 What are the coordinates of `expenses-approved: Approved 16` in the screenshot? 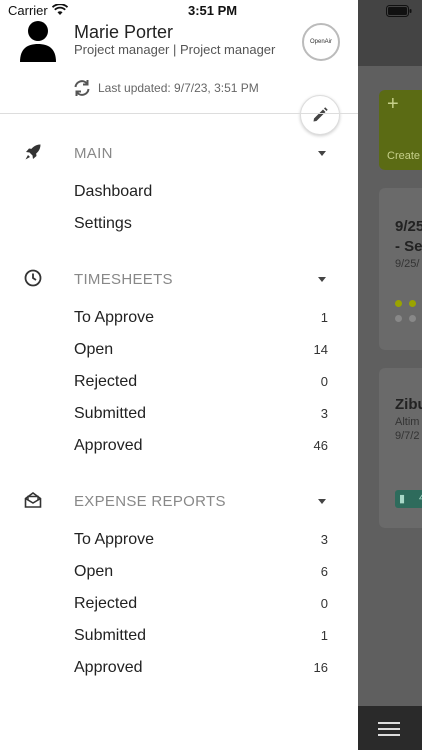 It's located at (179, 672).